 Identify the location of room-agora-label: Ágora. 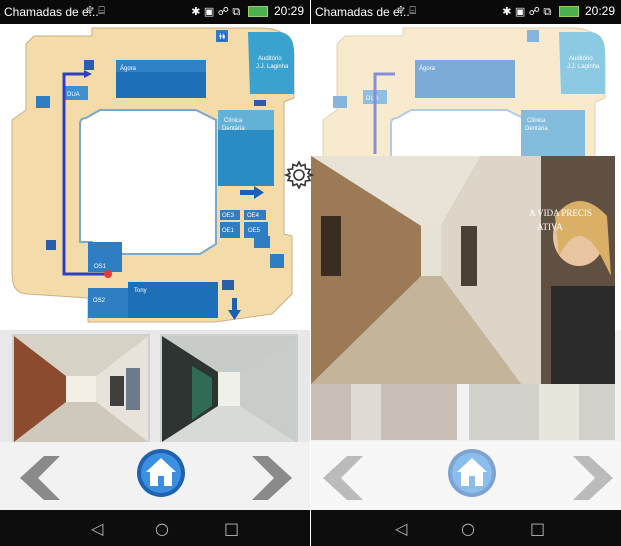
(128, 68).